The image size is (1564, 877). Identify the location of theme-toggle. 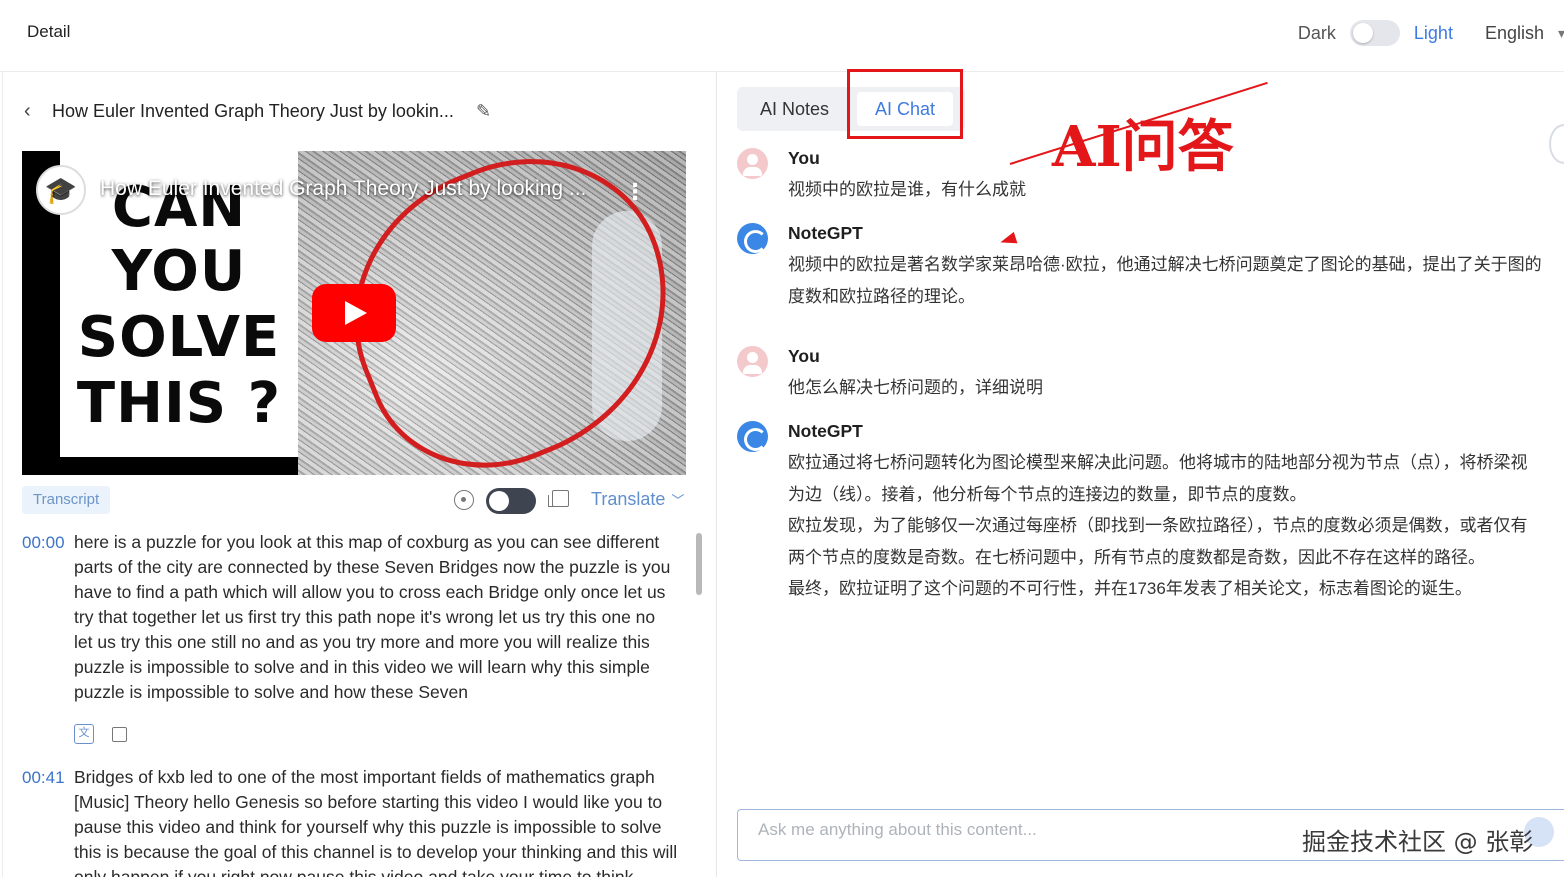
(1374, 33).